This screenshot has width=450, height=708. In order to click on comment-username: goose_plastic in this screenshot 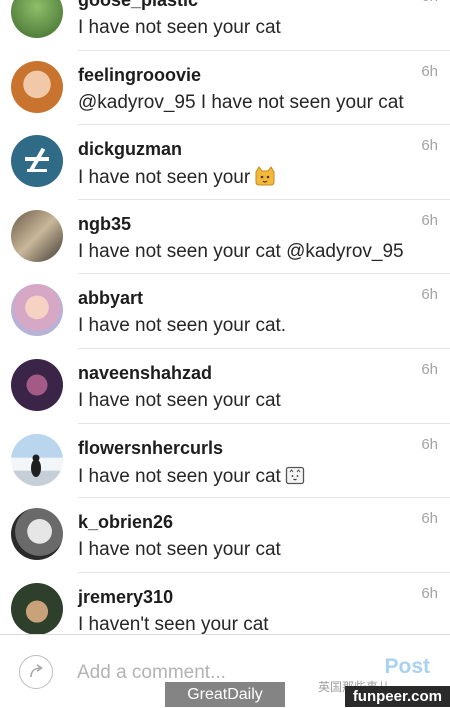, I will do `click(138, 5)`.